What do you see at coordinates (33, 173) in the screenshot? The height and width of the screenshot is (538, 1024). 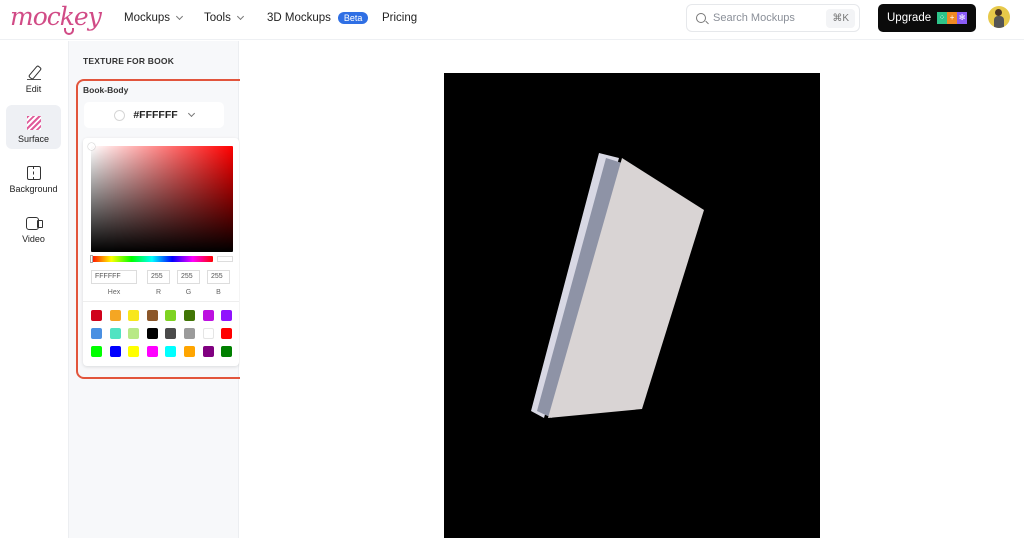 I see `background-icon` at bounding box center [33, 173].